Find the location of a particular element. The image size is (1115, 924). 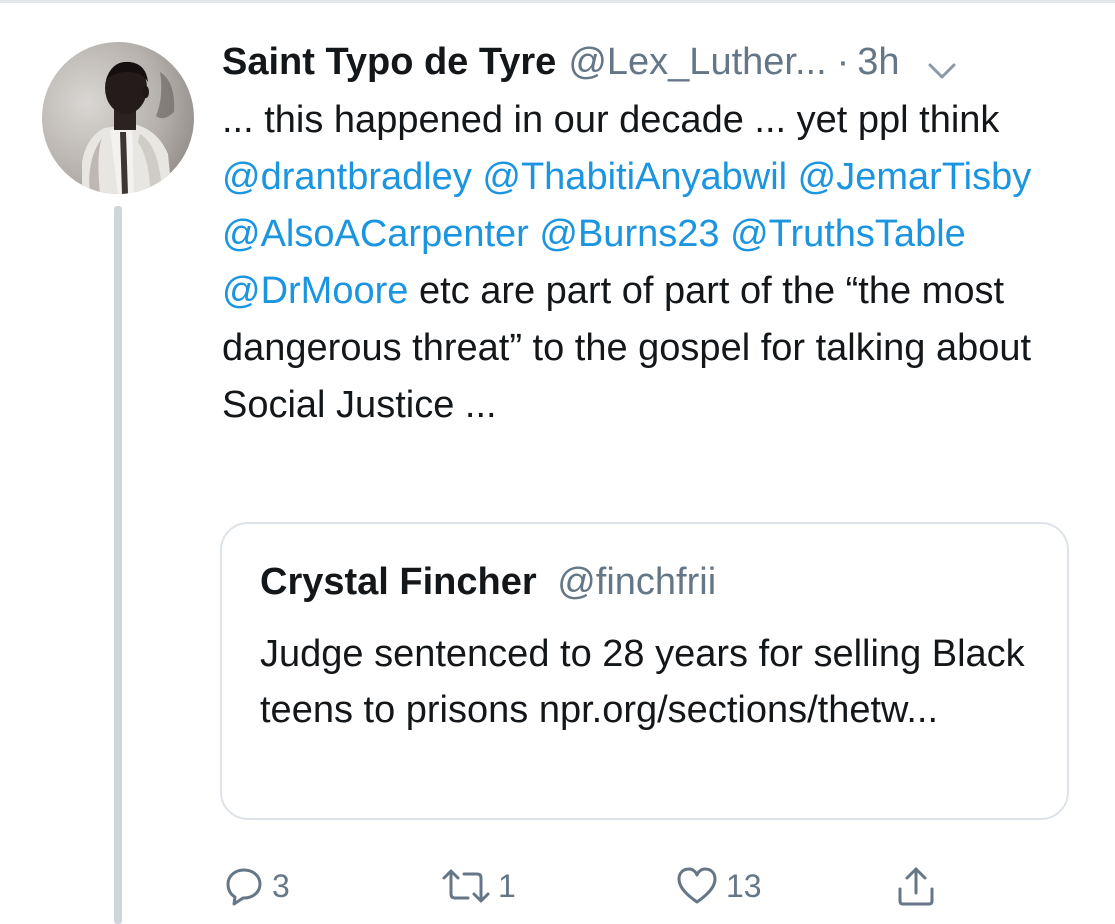

mention-link: @ThabitiAnyabwil is located at coordinates (634, 177).